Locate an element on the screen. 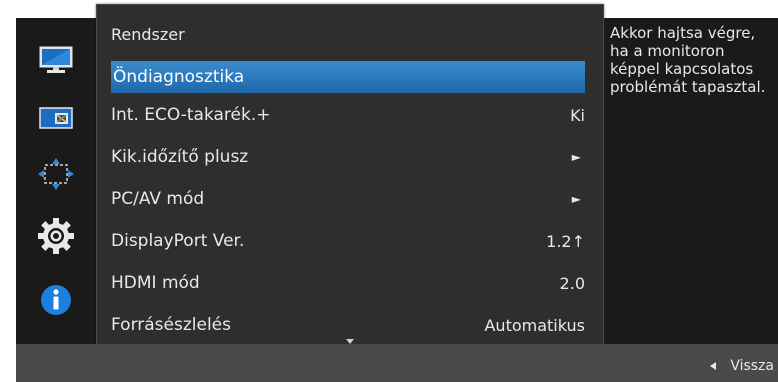 The width and height of the screenshot is (778, 382). menu-item-value: 1.2↑ is located at coordinates (565, 241).